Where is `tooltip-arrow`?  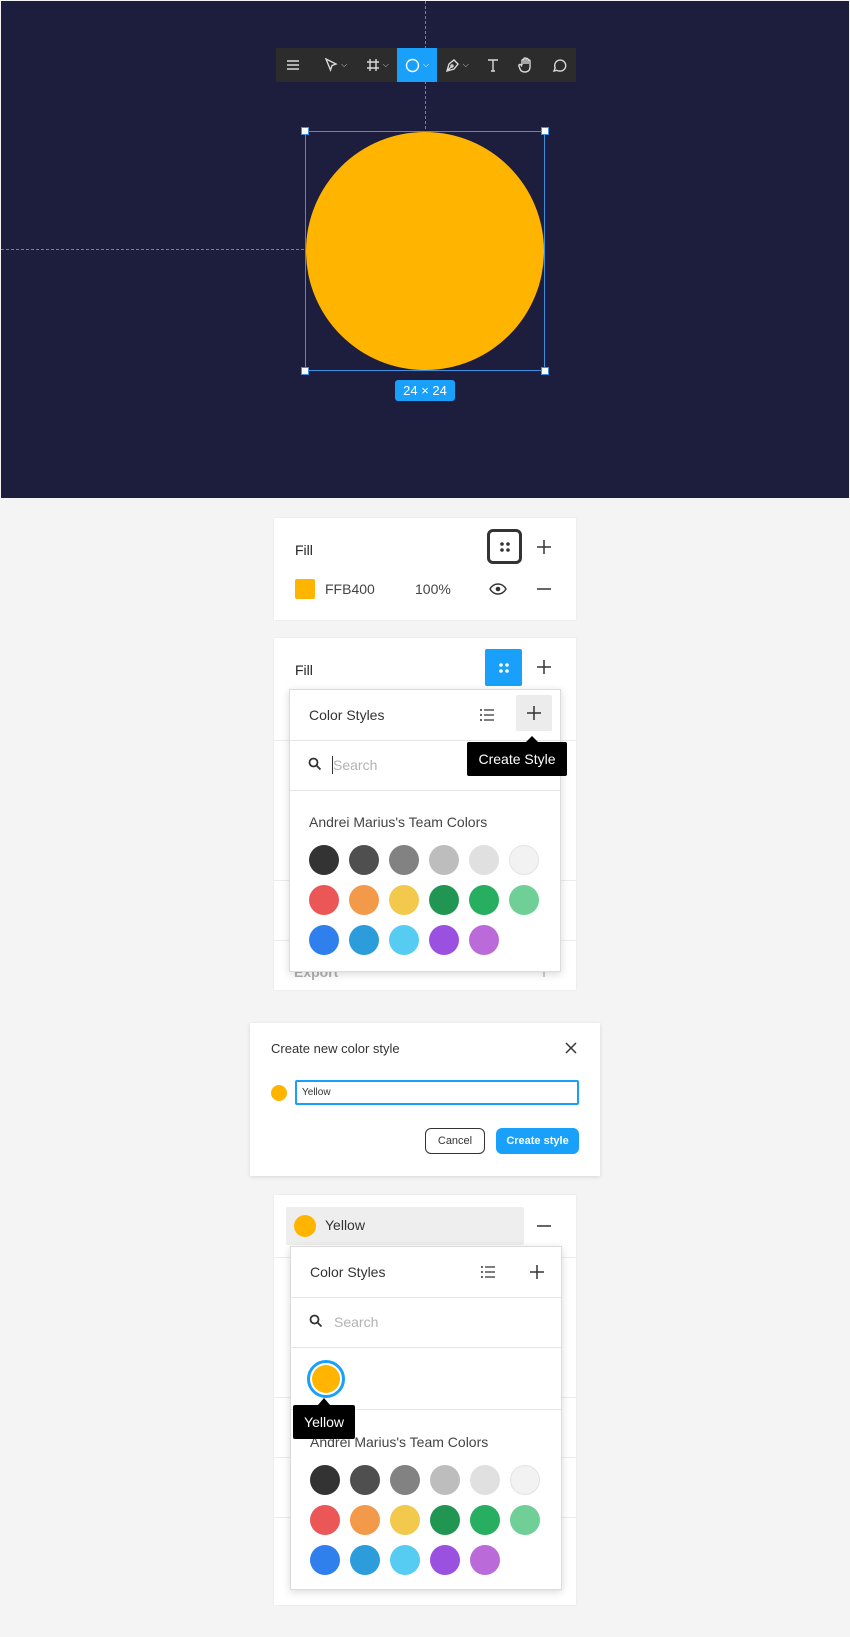 tooltip-arrow is located at coordinates (324, 1401).